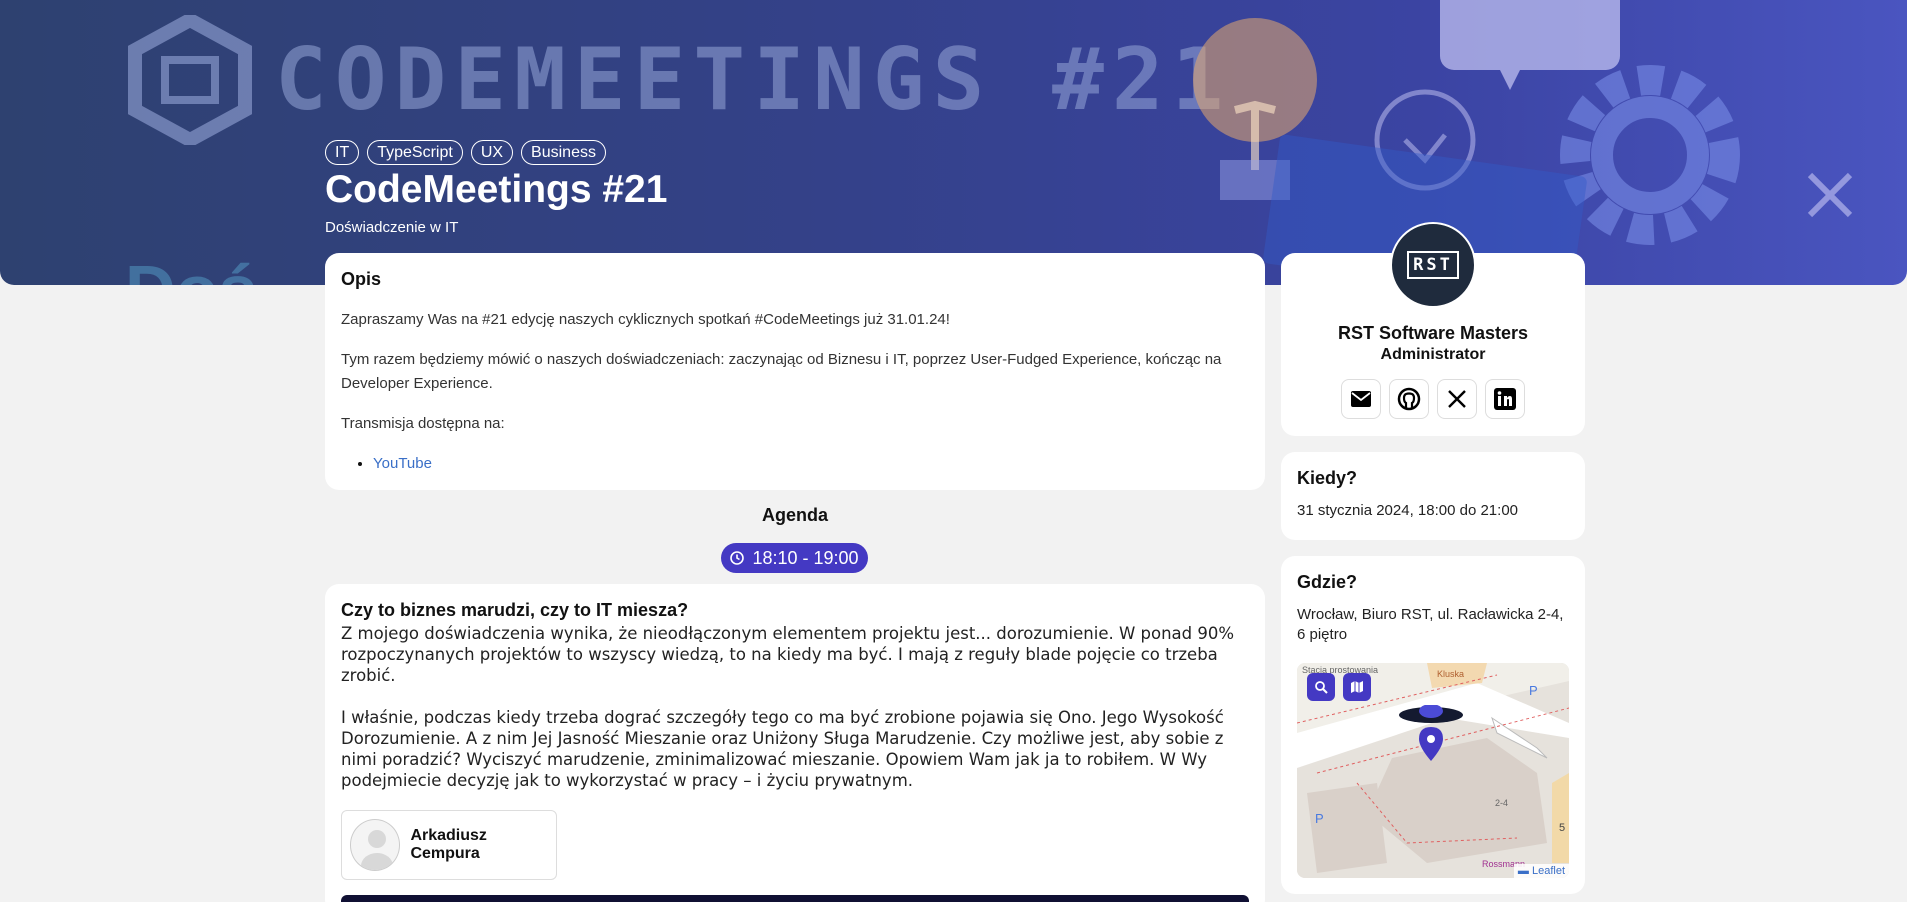 Image resolution: width=1907 pixels, height=902 pixels. Describe the element at coordinates (795, 898) in the screenshot. I see `next-section-bar` at that location.